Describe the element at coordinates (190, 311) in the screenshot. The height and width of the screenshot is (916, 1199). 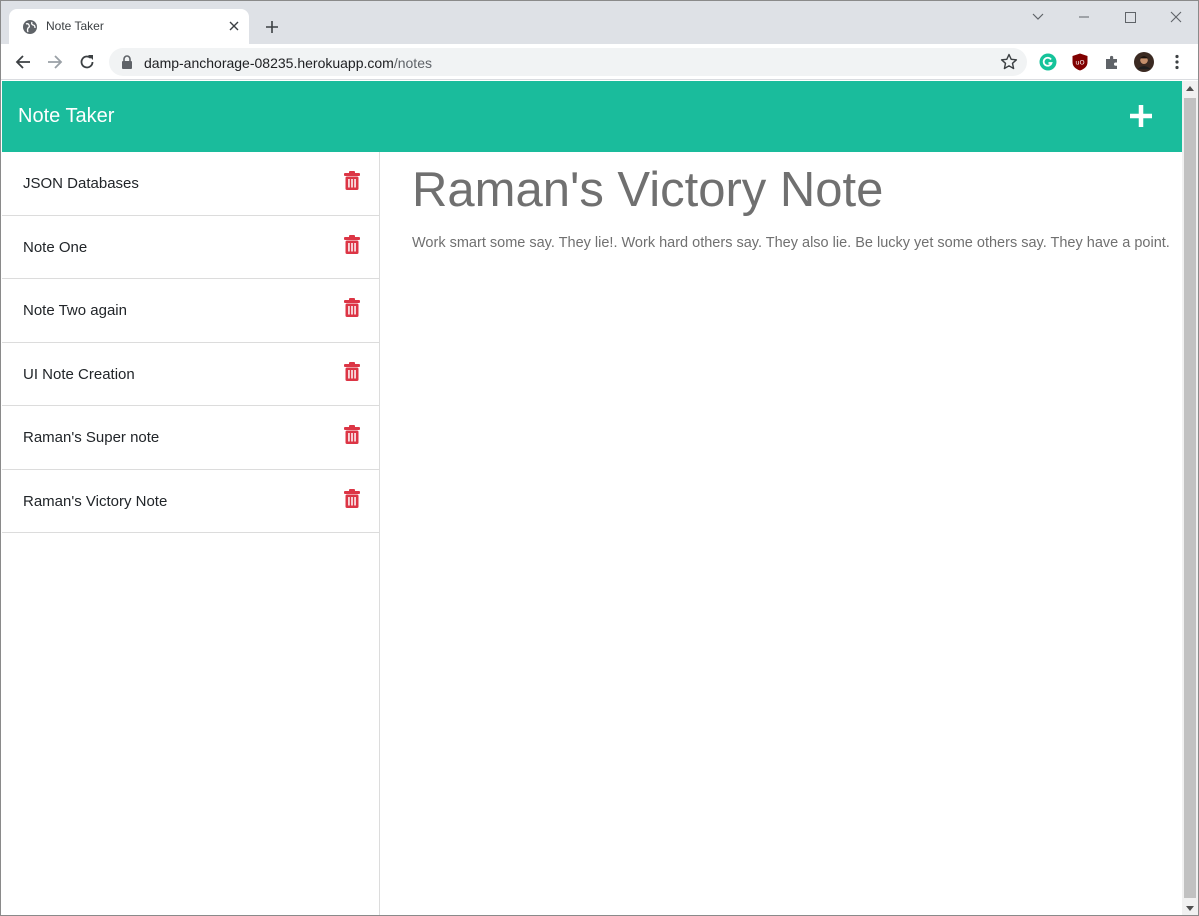
I see `note-list-item: Note Two again` at that location.